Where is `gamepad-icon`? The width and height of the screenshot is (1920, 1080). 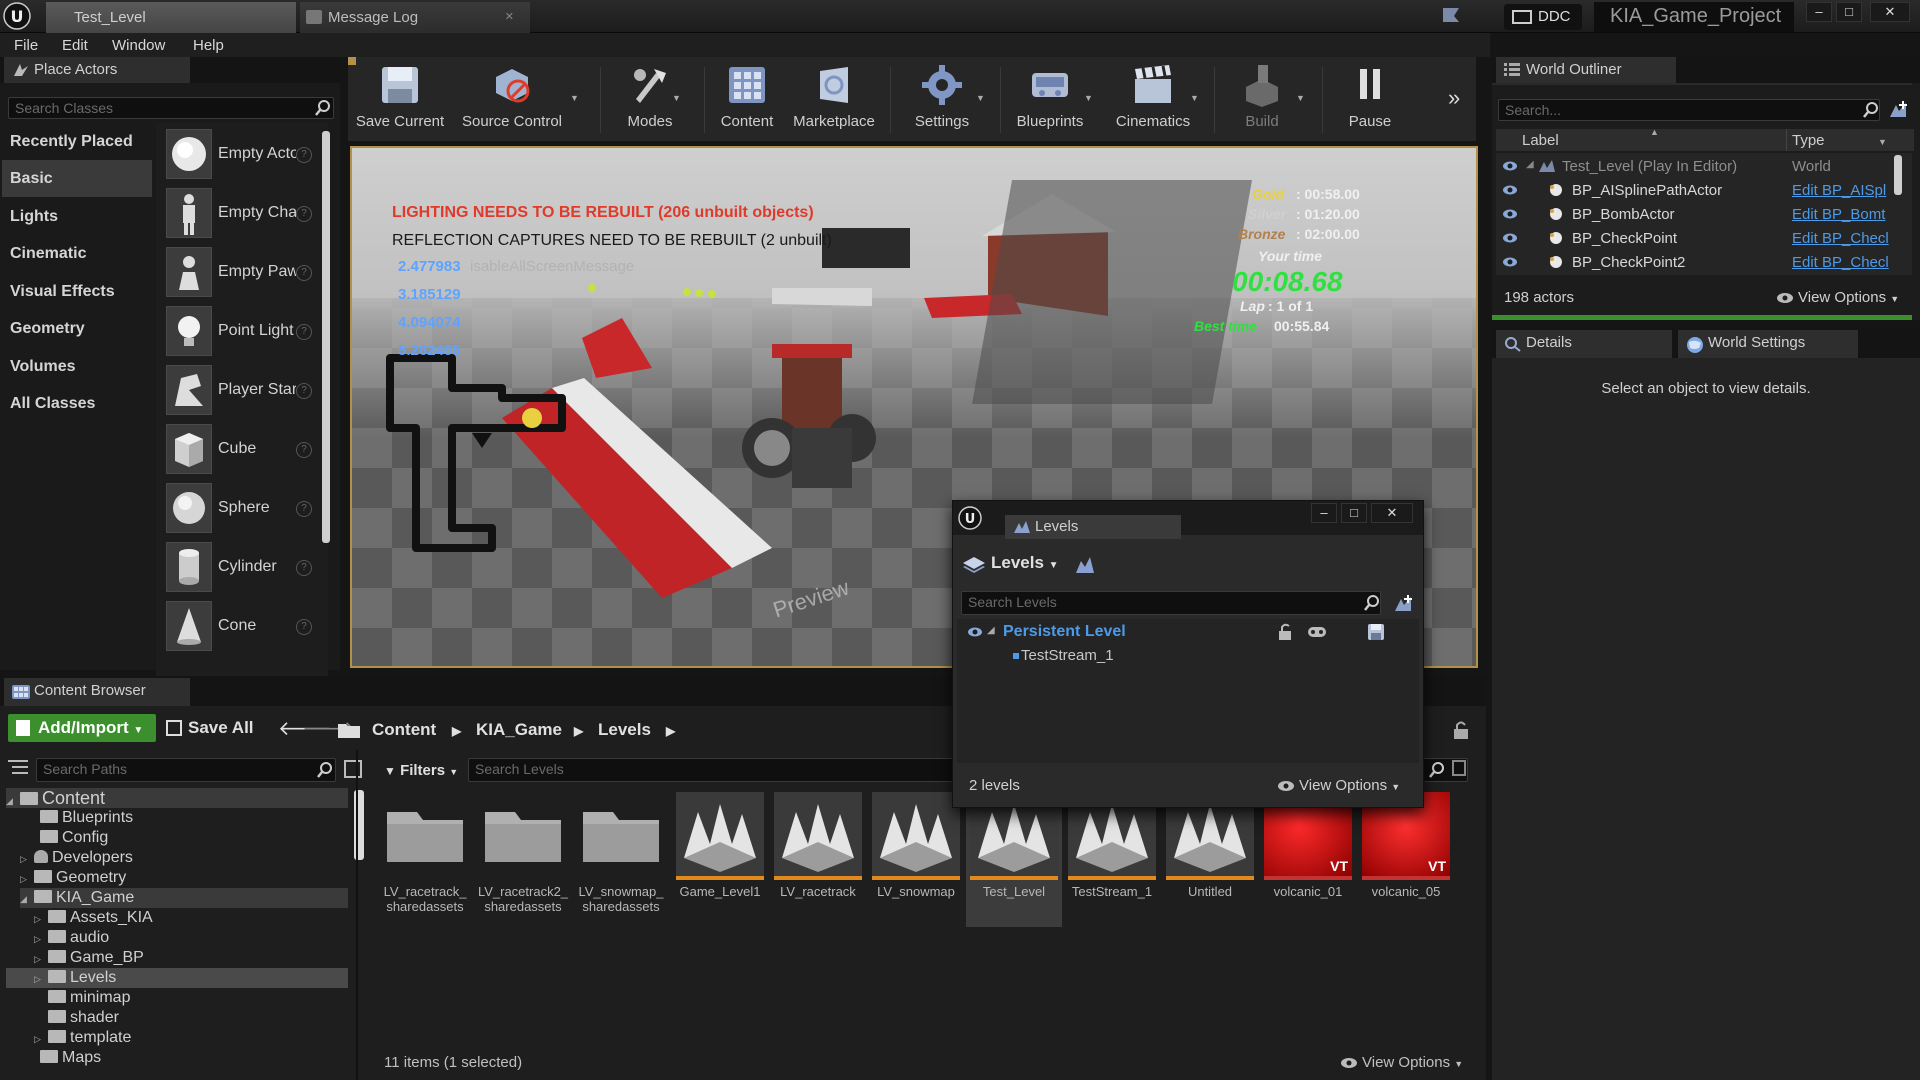 gamepad-icon is located at coordinates (1317, 632).